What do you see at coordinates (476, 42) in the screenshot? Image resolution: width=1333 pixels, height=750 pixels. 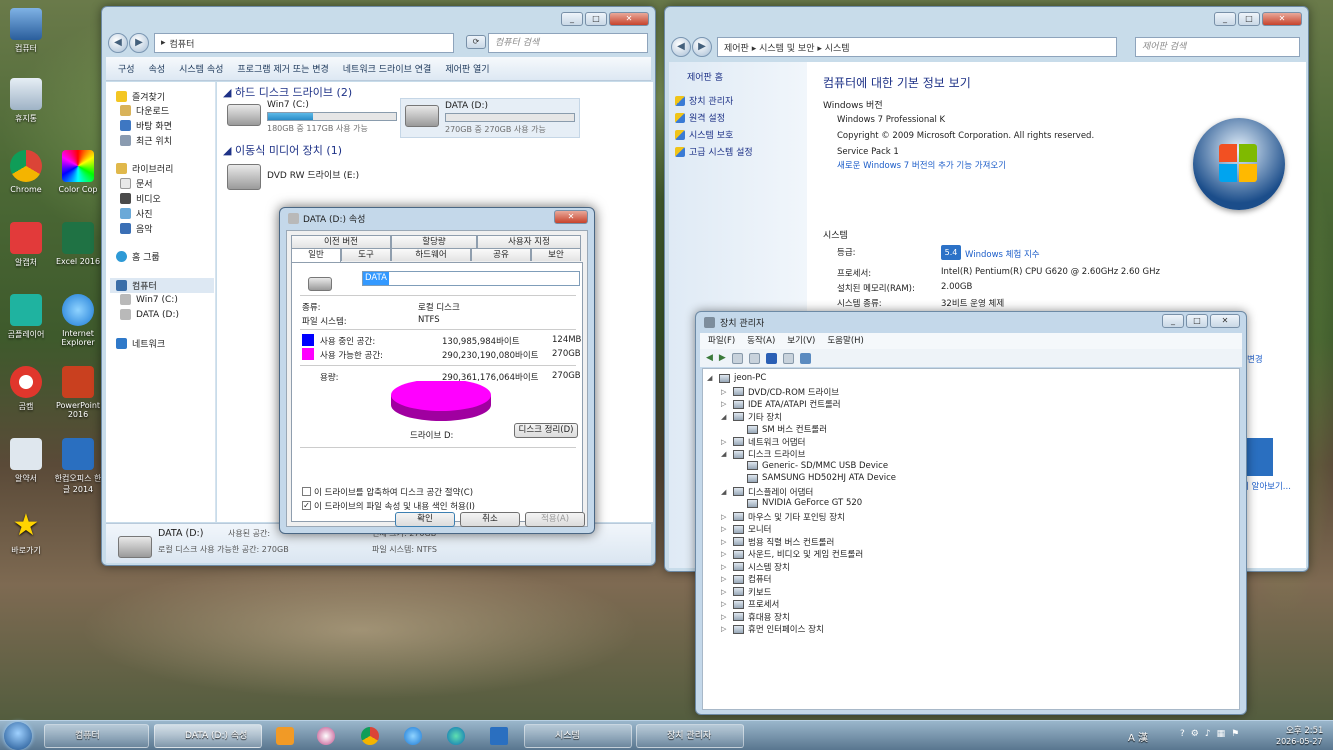 I see `refresh-button: ⟳` at bounding box center [476, 42].